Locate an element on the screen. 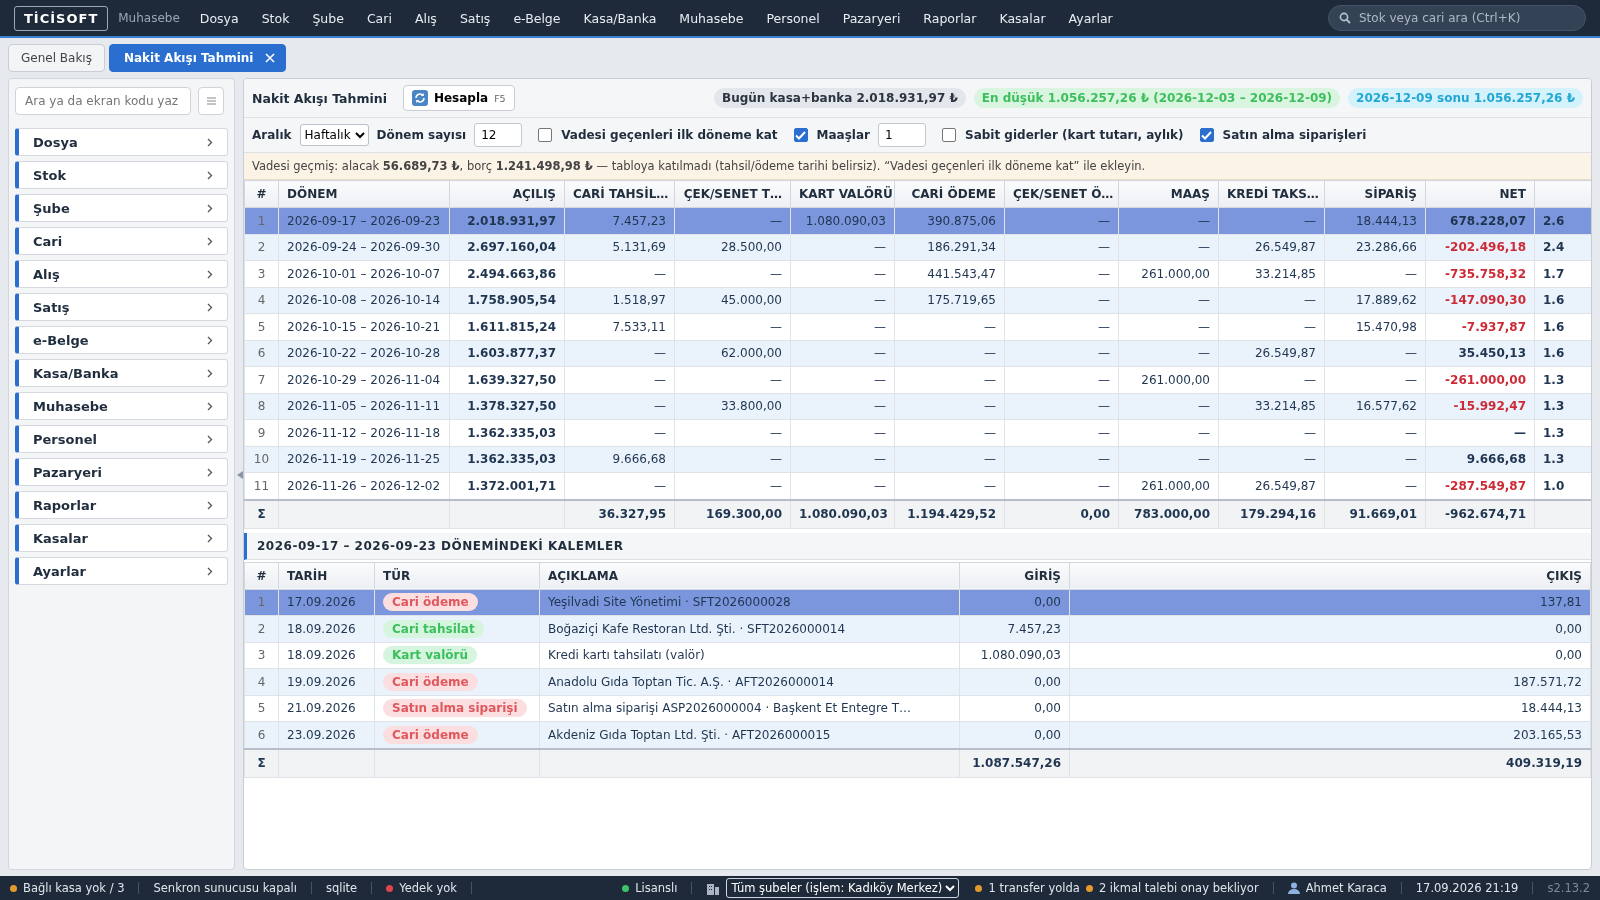 Image resolution: width=1600 pixels, height=900 pixels. building-icon is located at coordinates (713, 888).